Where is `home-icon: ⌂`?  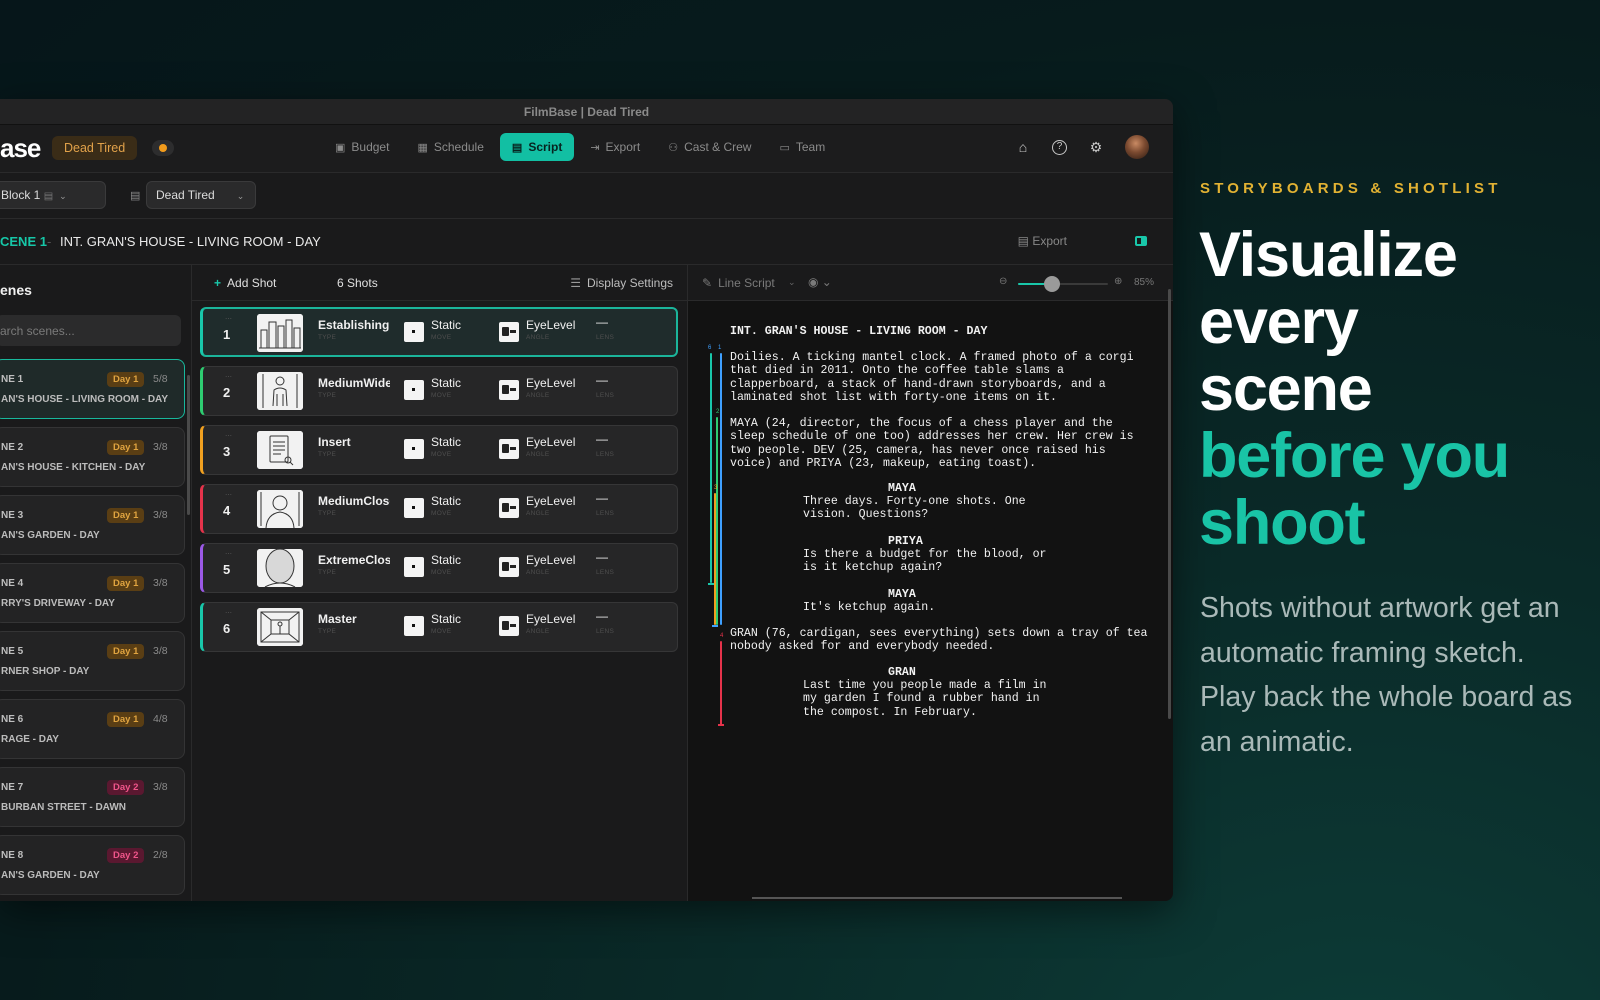
home-icon: ⌂ is located at coordinates (1023, 147).